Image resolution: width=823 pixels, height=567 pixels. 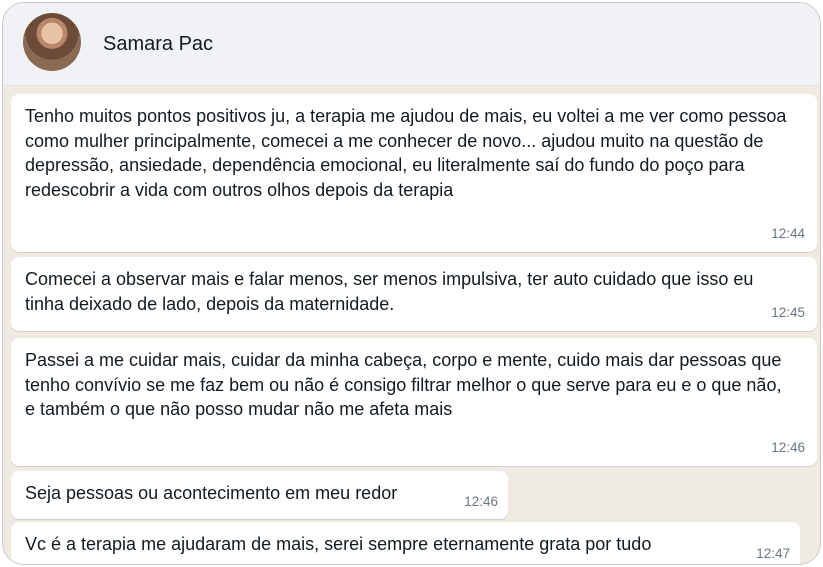 I want to click on contact-name: Samara Pac, so click(x=158, y=44).